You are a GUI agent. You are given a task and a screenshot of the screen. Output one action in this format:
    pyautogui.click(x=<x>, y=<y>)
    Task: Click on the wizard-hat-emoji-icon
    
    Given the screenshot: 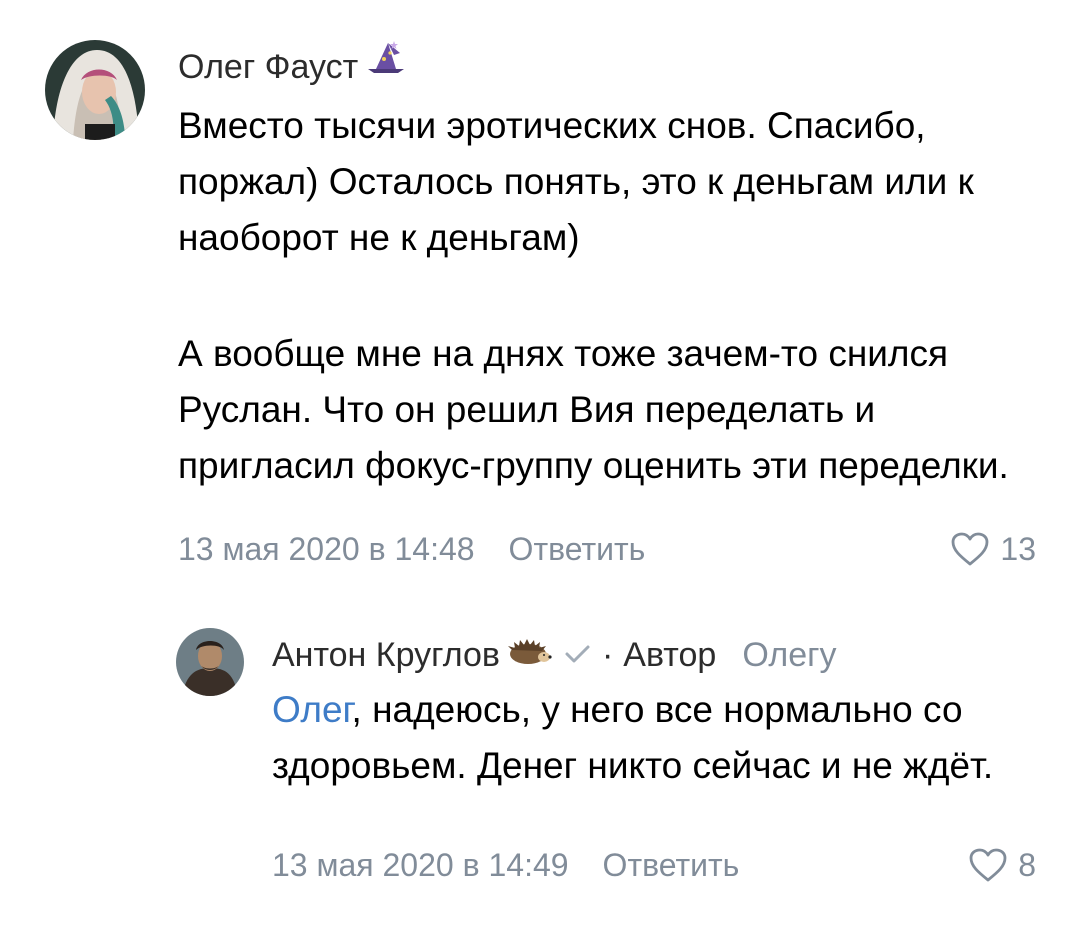 What is the action you would take?
    pyautogui.click(x=386, y=67)
    